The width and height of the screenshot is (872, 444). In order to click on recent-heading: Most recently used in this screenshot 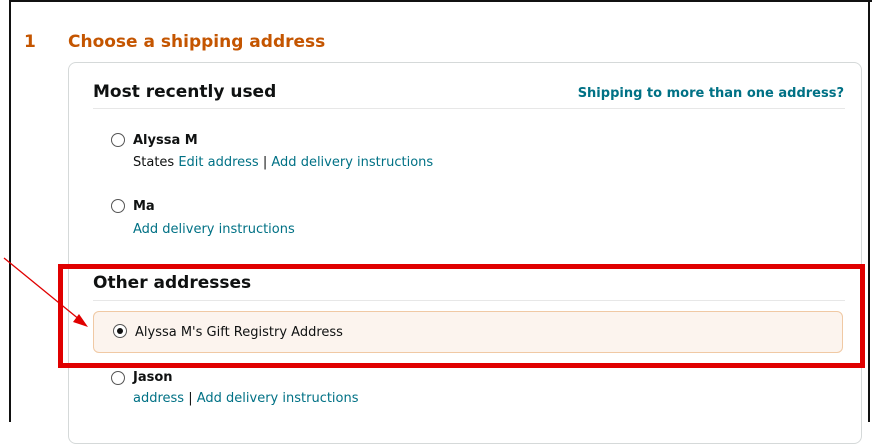, I will do `click(185, 92)`.